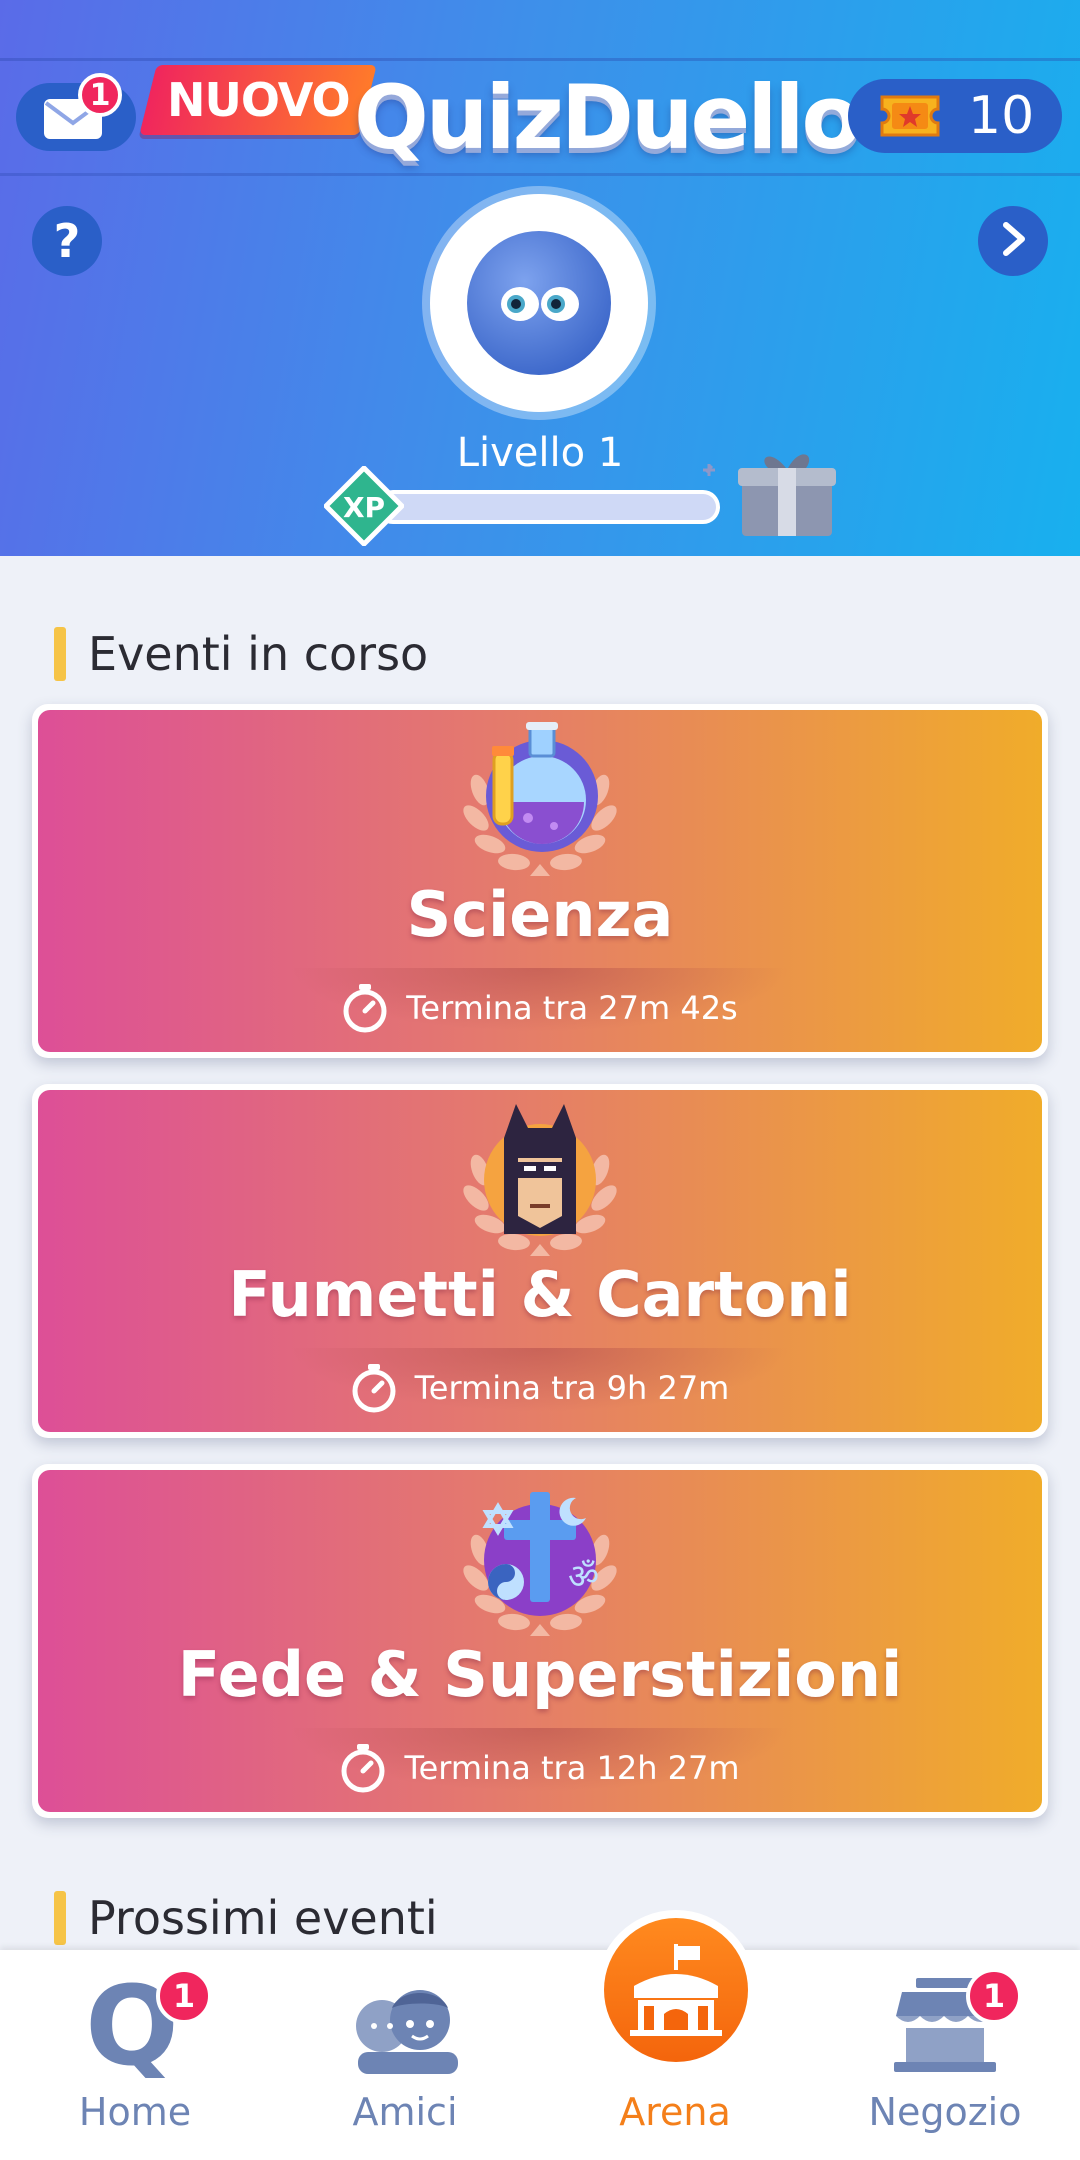 This screenshot has width=1080, height=2160. I want to click on shop-badge: 1, so click(994, 1996).